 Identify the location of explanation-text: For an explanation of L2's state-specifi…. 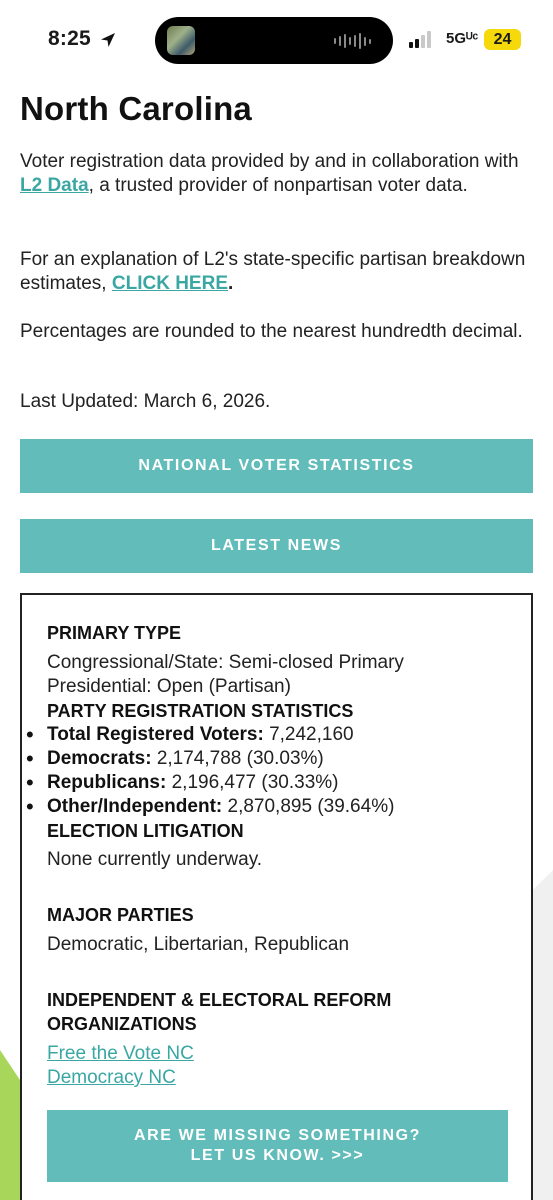
(273, 271).